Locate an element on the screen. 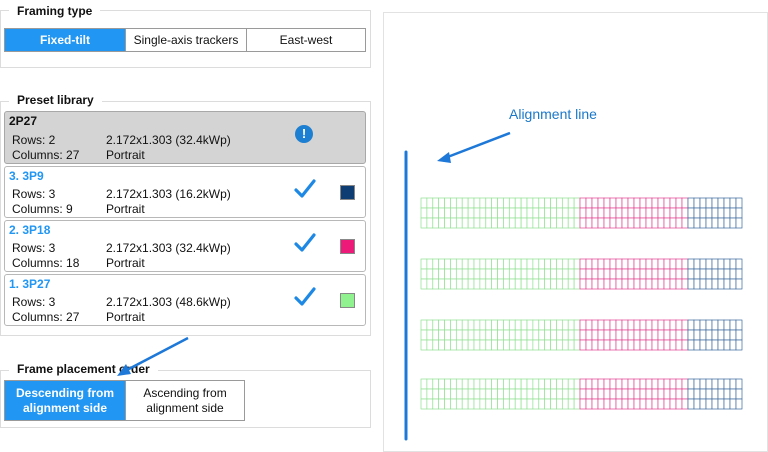 The height and width of the screenshot is (452, 768). preset-name: 3. 3P9 is located at coordinates (26, 176).